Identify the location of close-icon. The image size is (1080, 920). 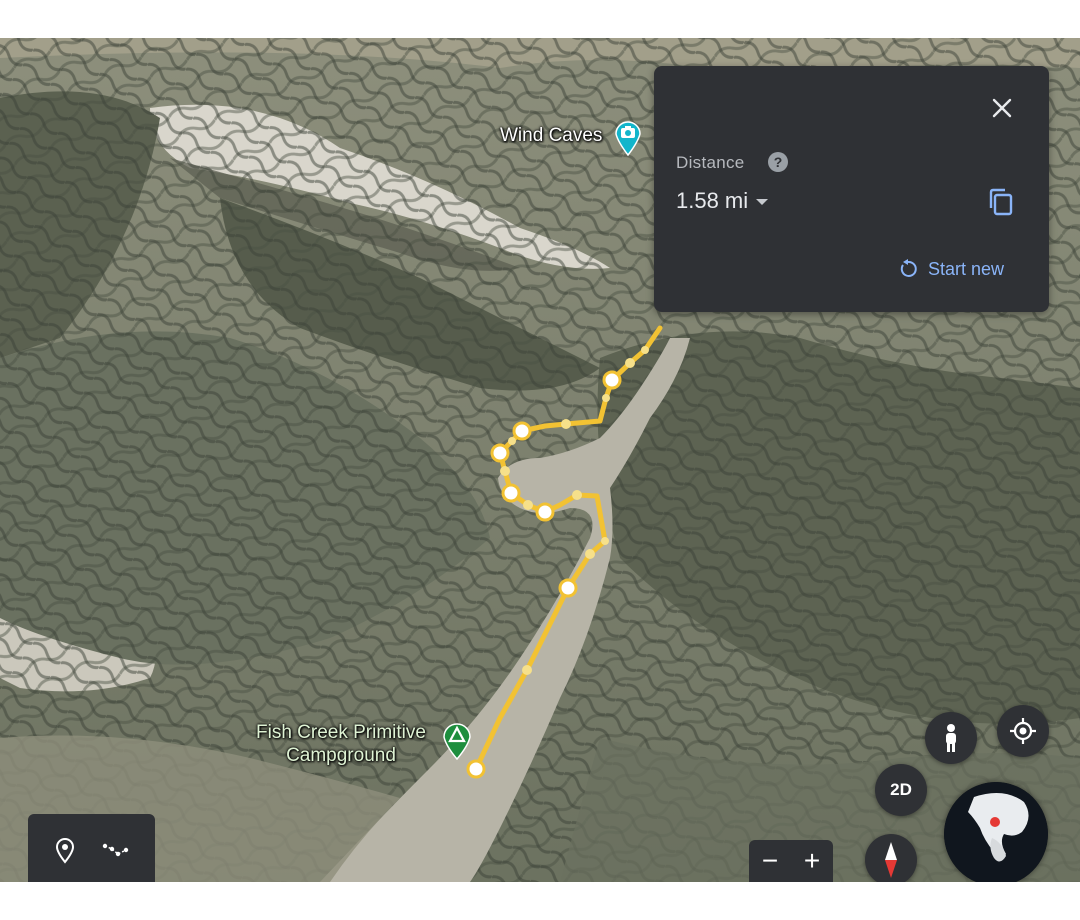
(1002, 108).